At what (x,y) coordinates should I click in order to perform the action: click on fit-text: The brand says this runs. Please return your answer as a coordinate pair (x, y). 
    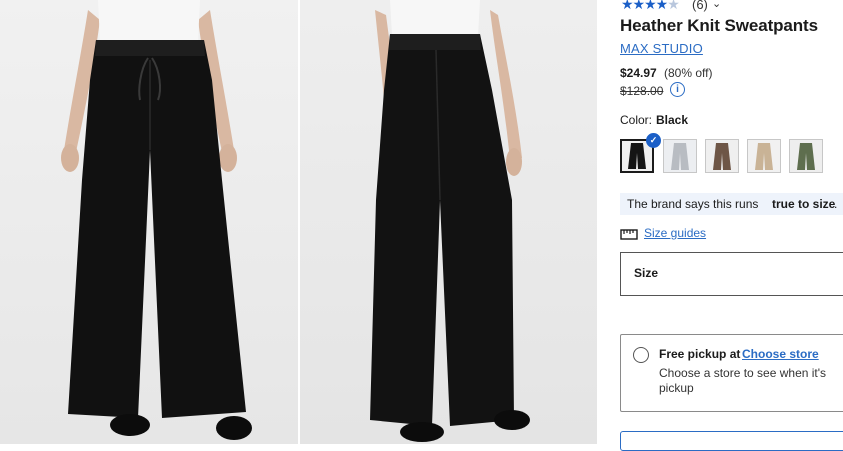
    Looking at the image, I should click on (693, 204).